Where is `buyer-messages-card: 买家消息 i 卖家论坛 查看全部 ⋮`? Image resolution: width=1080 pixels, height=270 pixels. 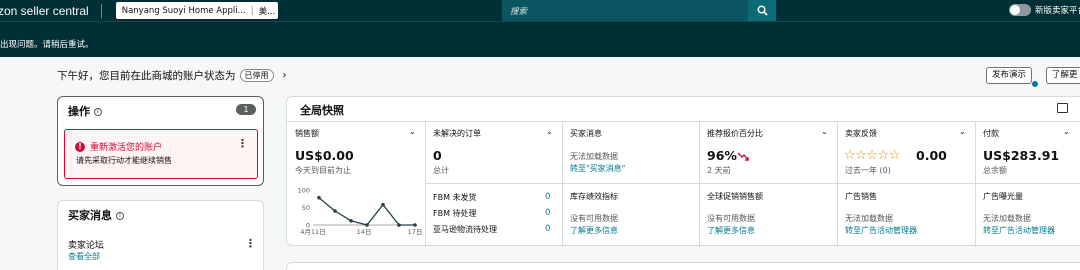
buyer-messages-card: 买家消息 i 卖家论坛 查看全部 ⋮ is located at coordinates (160, 235).